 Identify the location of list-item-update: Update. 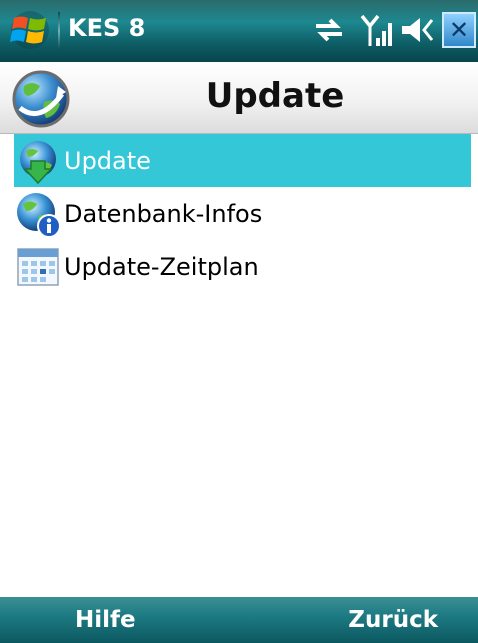
(242, 160).